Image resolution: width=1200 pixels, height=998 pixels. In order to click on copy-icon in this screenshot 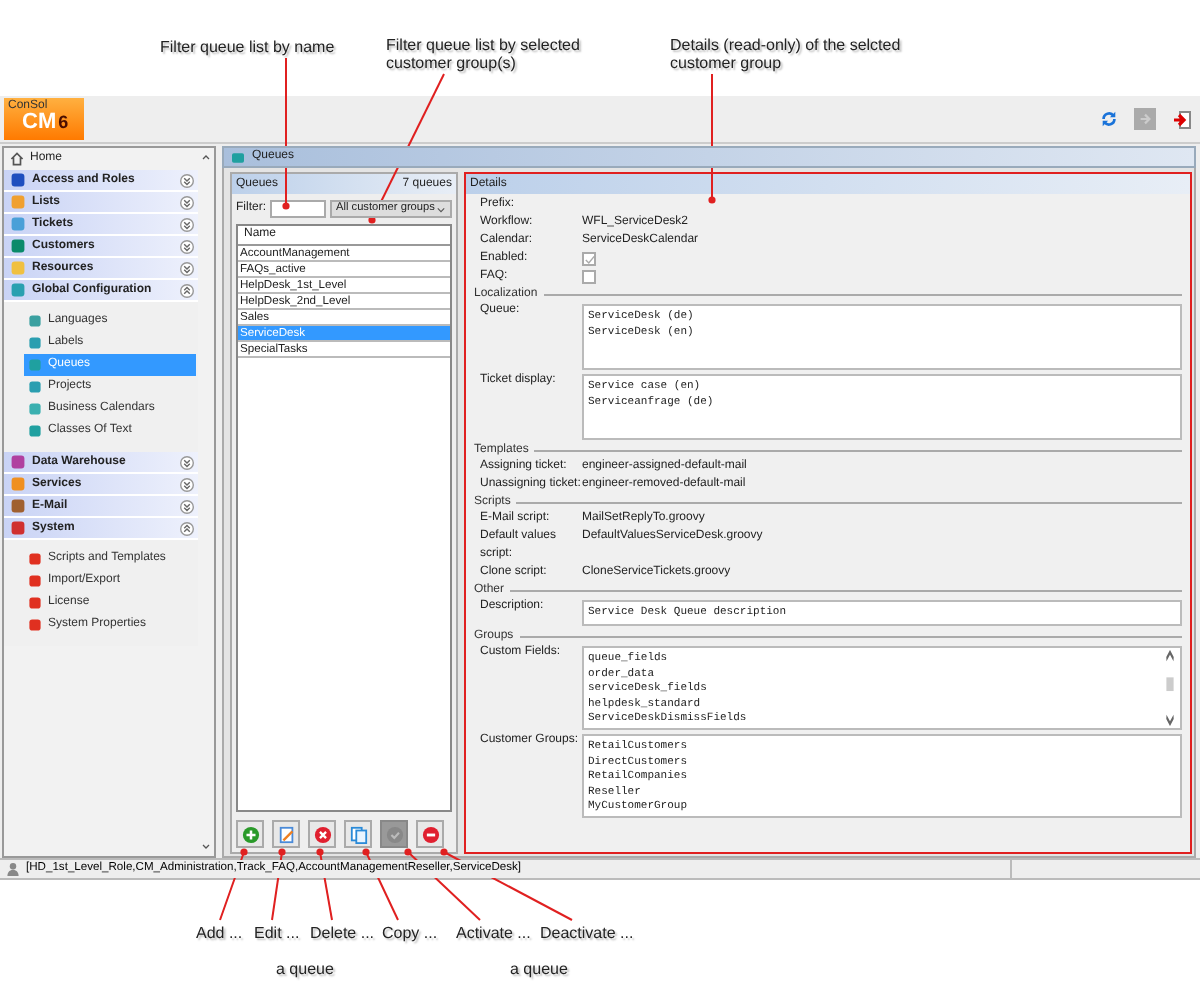, I will do `click(358, 834)`.